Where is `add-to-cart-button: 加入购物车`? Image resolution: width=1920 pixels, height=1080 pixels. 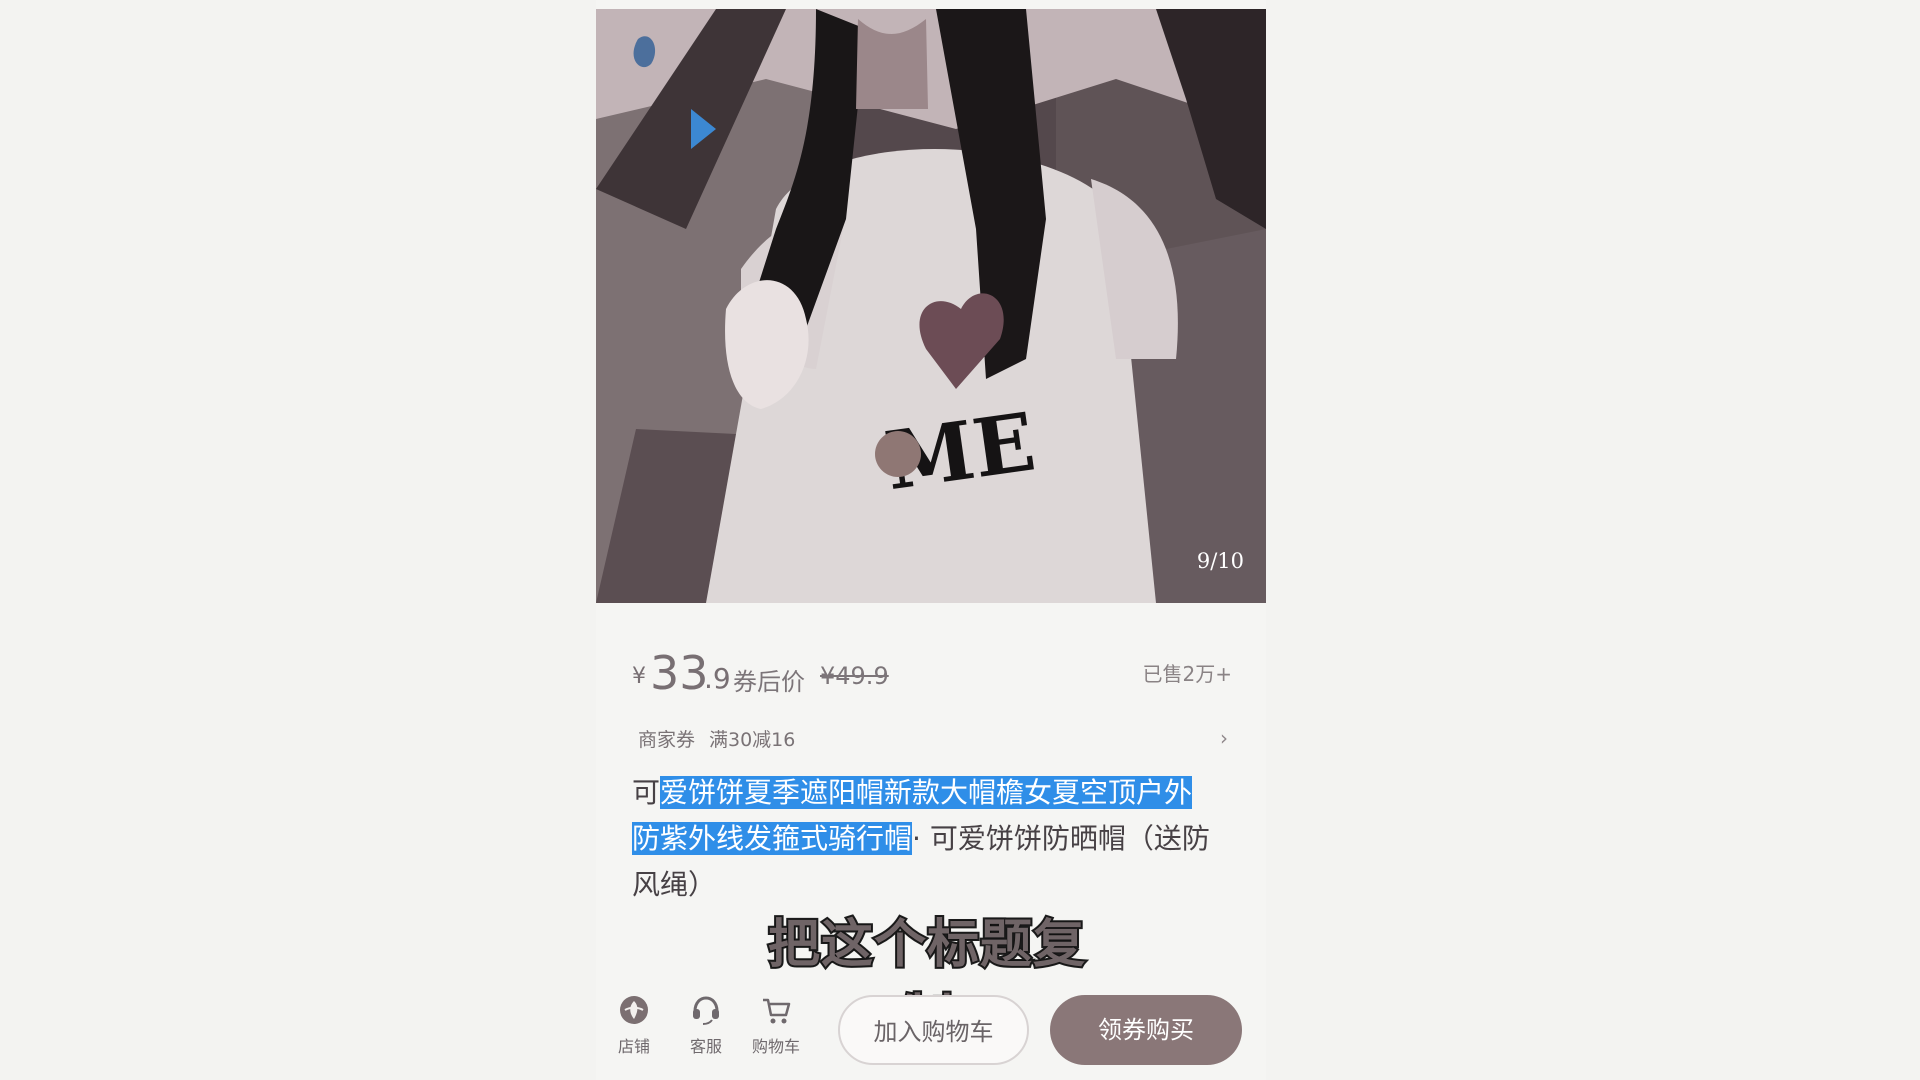
add-to-cart-button: 加入购物车 is located at coordinates (933, 1030).